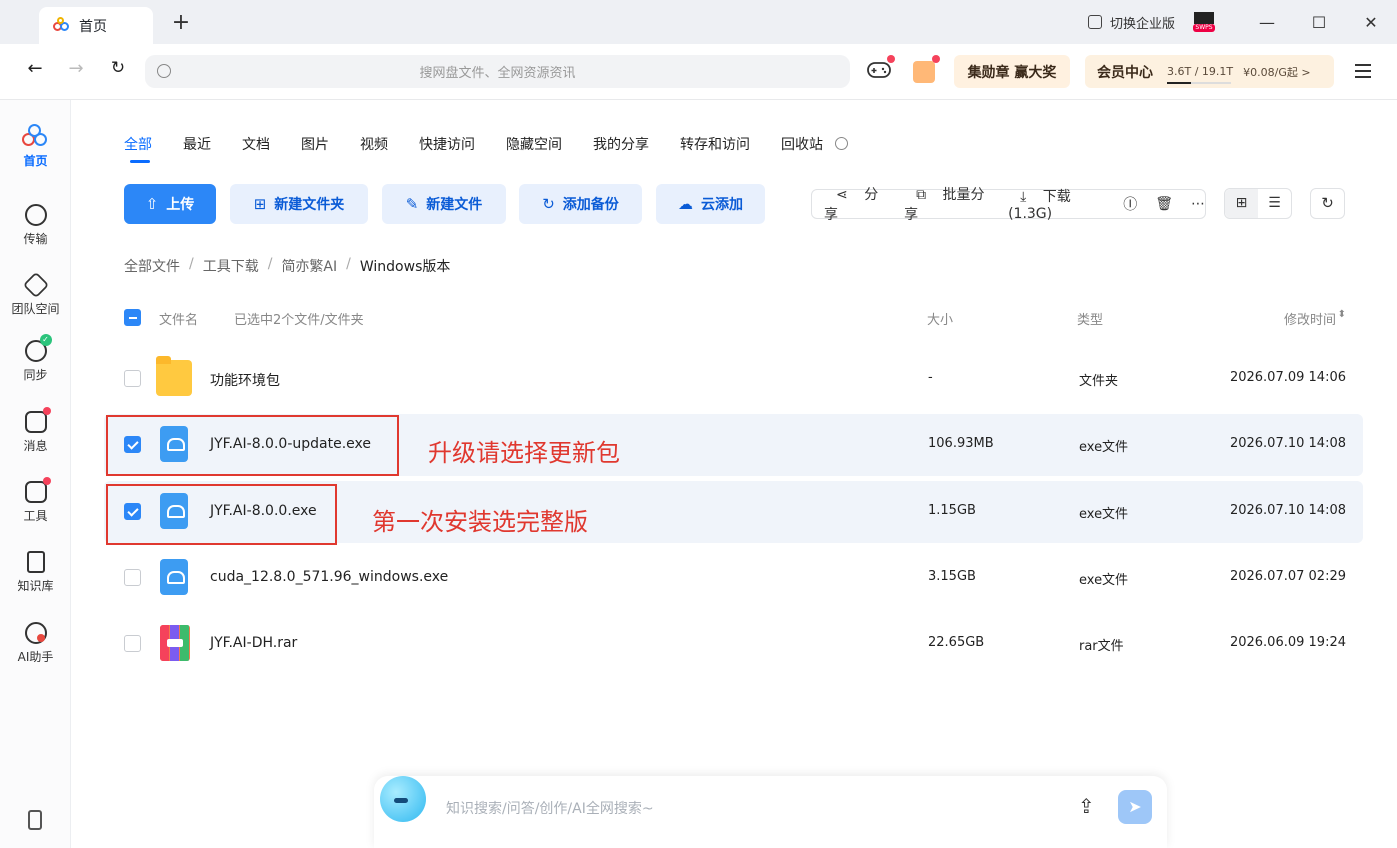  Describe the element at coordinates (880, 67) in the screenshot. I see `gamepad-icon` at that location.